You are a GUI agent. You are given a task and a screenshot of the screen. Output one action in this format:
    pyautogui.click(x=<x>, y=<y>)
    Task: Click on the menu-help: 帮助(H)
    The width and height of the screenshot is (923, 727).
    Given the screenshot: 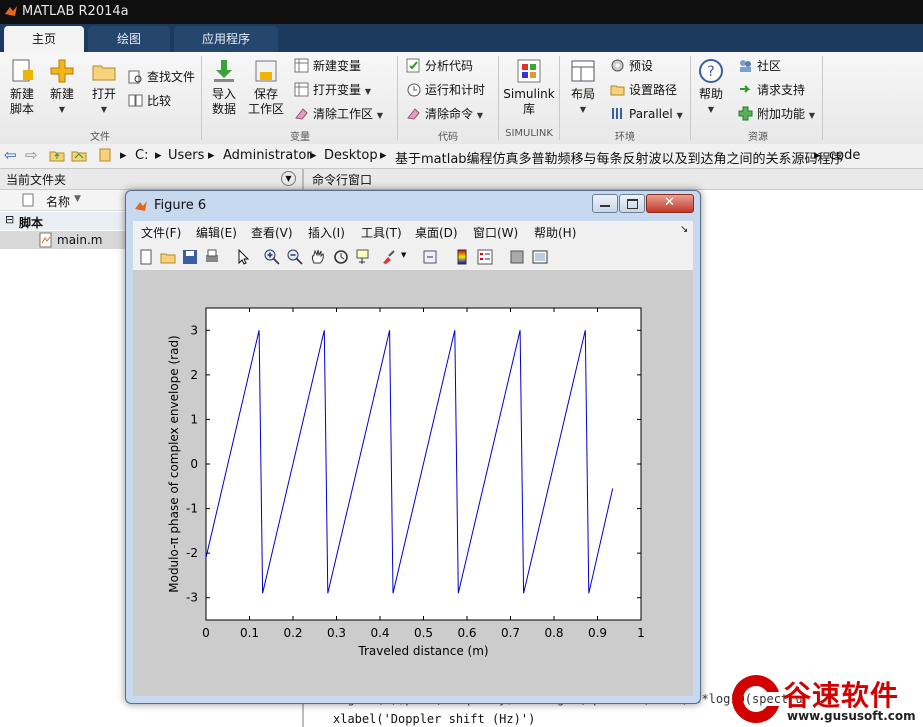 What is the action you would take?
    pyautogui.click(x=555, y=232)
    